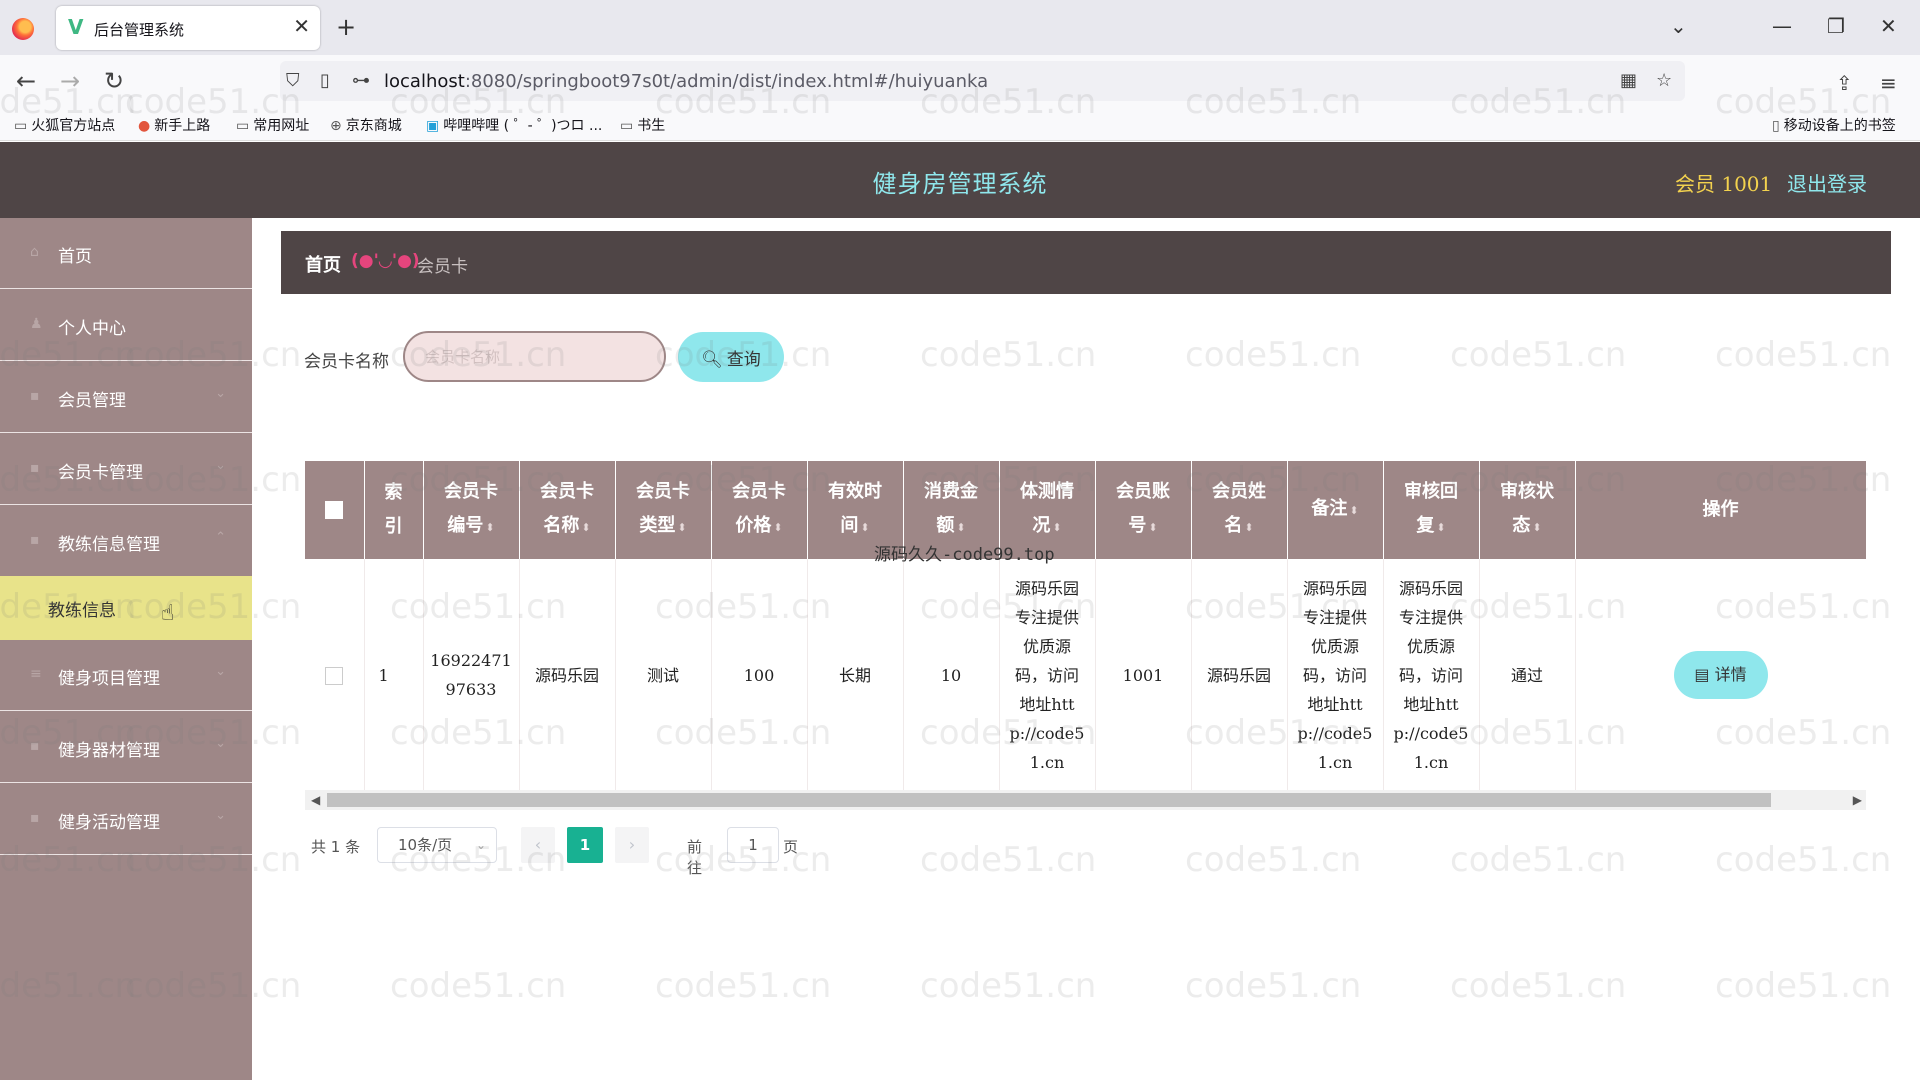 The width and height of the screenshot is (1920, 1080). Describe the element at coordinates (1834, 125) in the screenshot. I see `mobile-bookmarks: ▯ 移动设备上的书签` at that location.